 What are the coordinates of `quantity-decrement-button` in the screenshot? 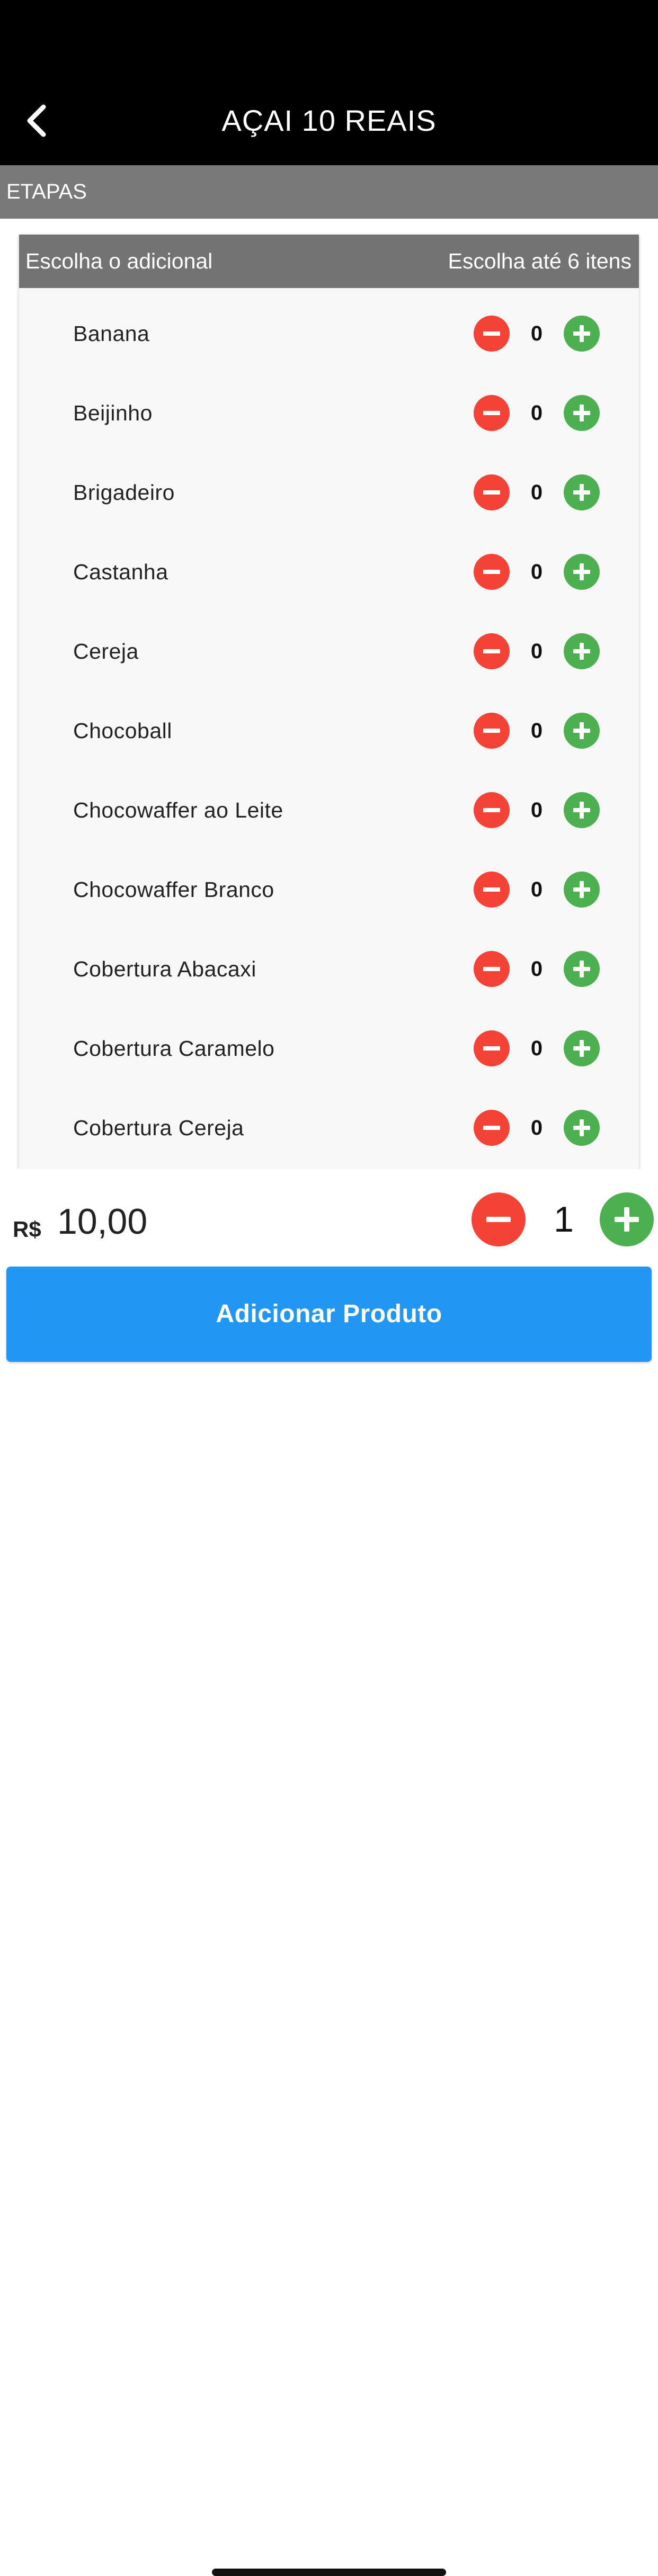 It's located at (499, 1219).